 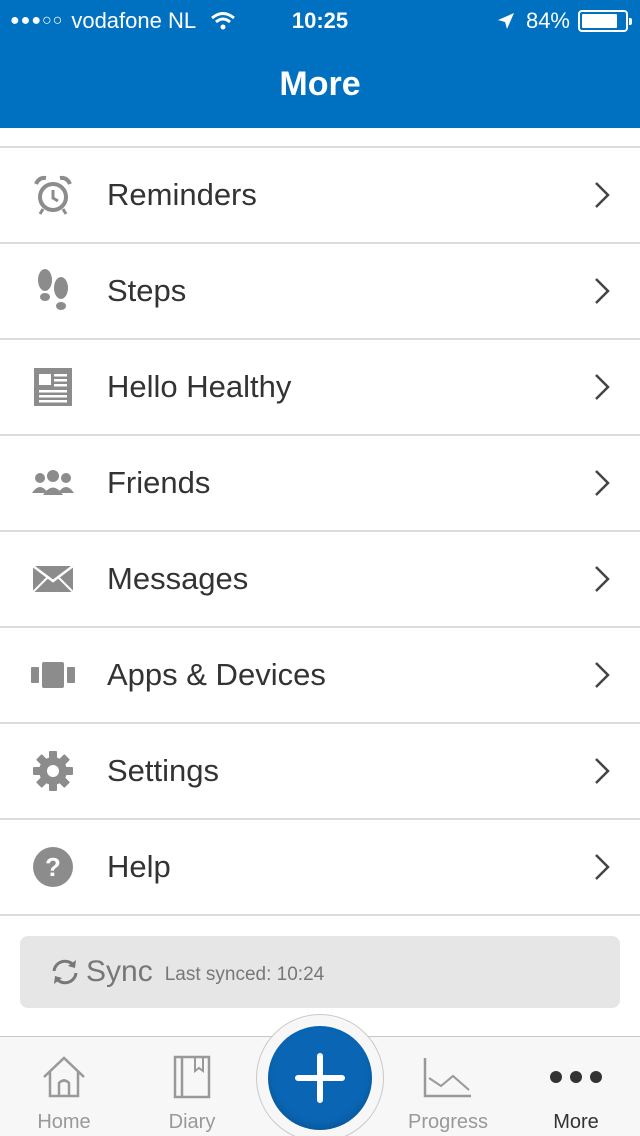 What do you see at coordinates (320, 388) in the screenshot?
I see `menu-item-hello-healthy: Hello Healthy` at bounding box center [320, 388].